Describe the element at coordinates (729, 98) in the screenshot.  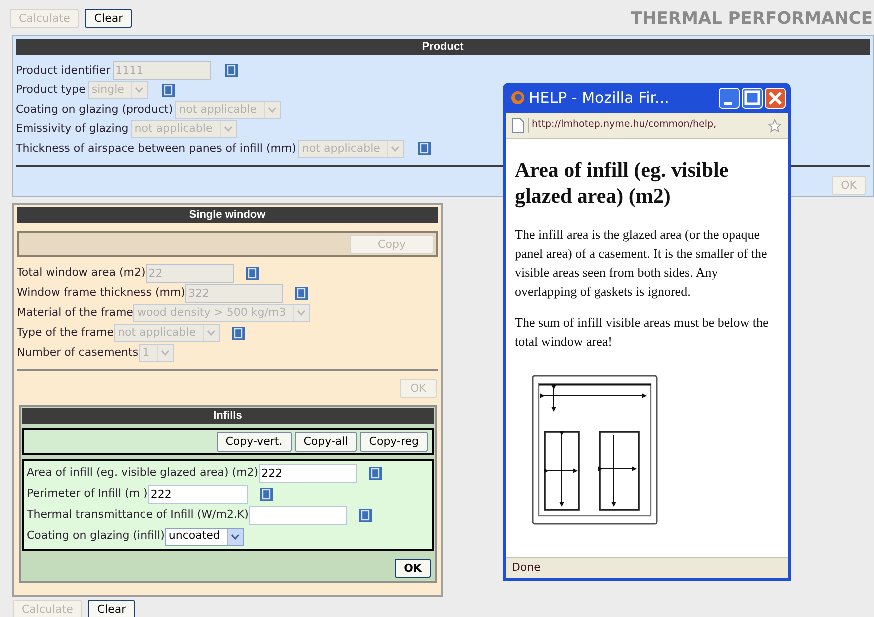
I see `minimize-button` at that location.